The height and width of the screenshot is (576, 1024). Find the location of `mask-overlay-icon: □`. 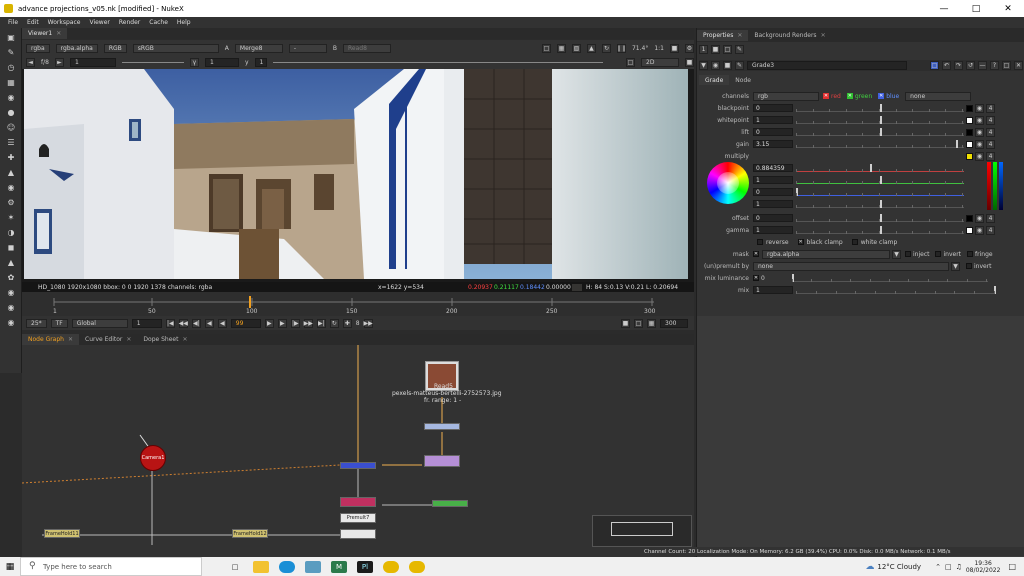

mask-overlay-icon: □ is located at coordinates (630, 62).